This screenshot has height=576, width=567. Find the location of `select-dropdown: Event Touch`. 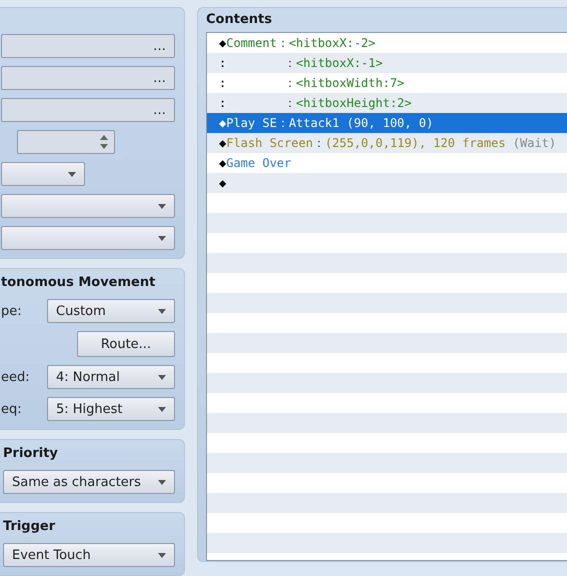

select-dropdown: Event Touch is located at coordinates (89, 555).